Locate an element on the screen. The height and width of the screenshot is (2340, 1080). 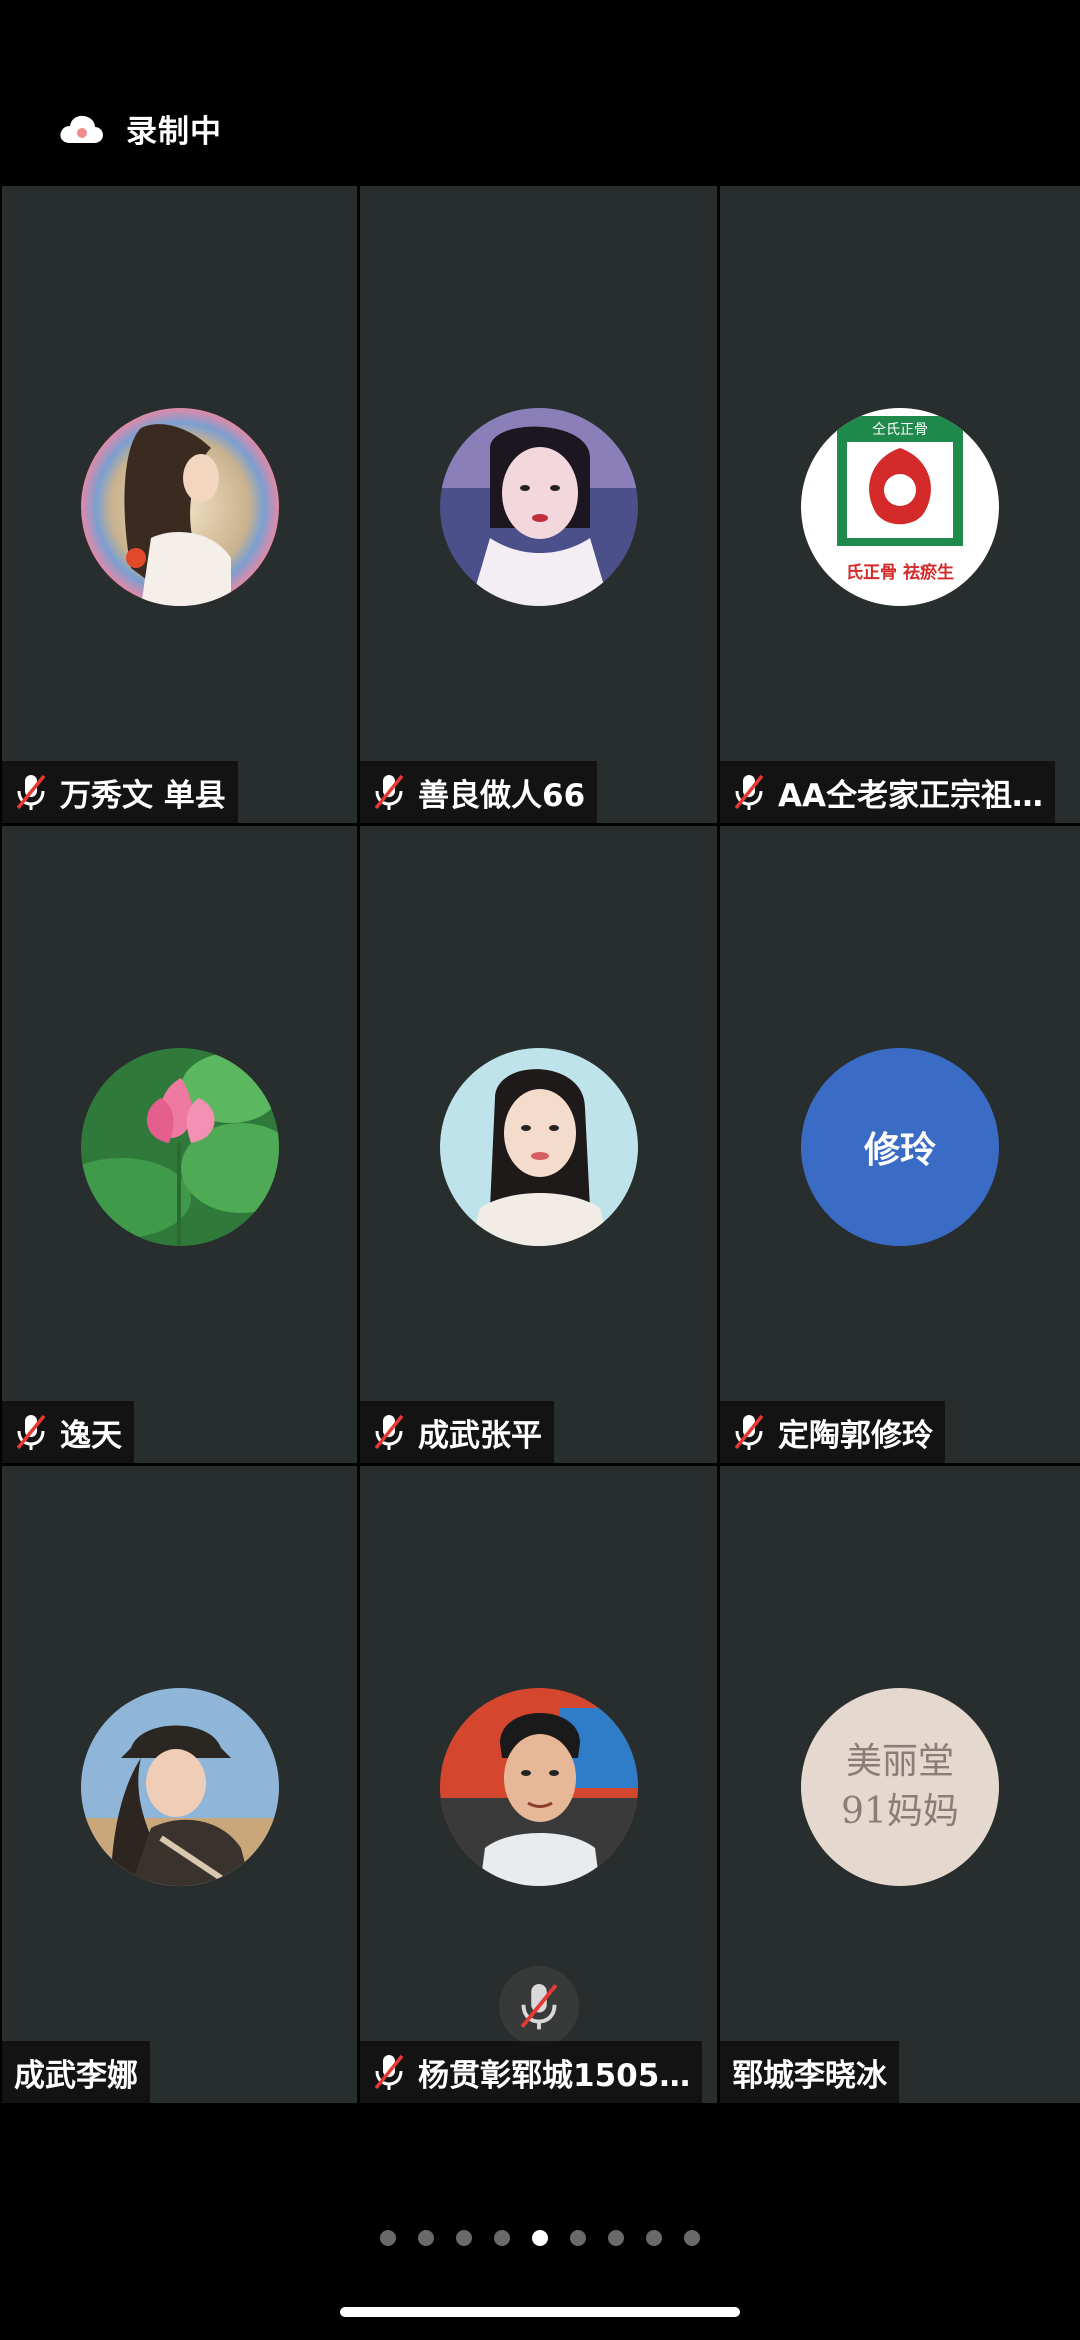
initials-avatar: 修玲 is located at coordinates (900, 1147).